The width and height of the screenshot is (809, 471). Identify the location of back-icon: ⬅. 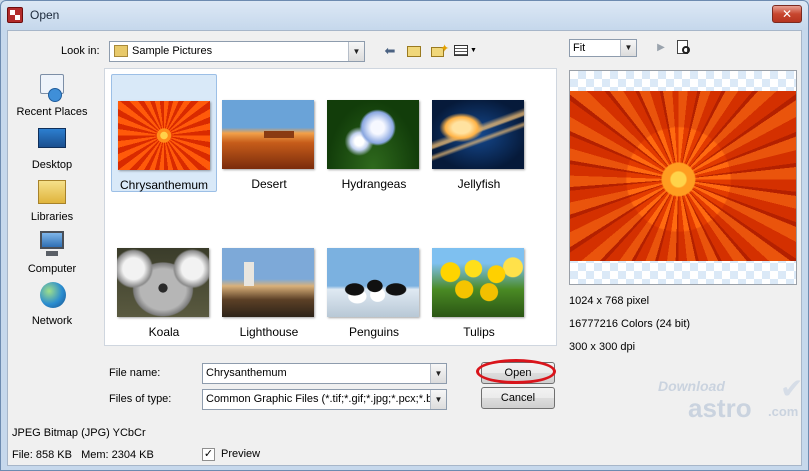
(390, 51).